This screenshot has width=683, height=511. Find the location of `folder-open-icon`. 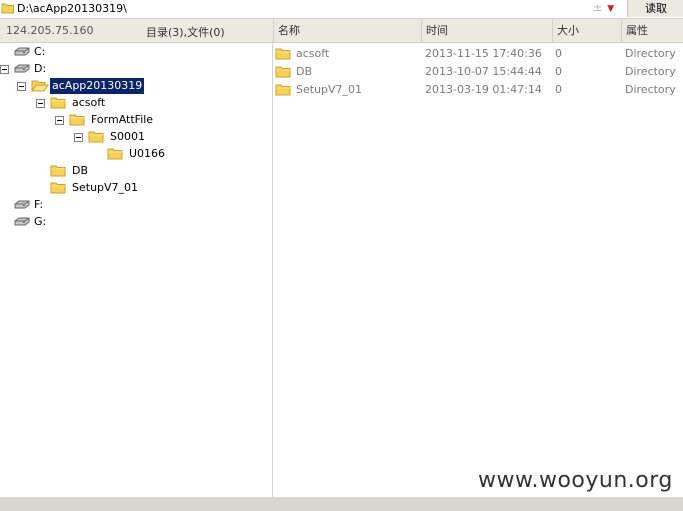

folder-open-icon is located at coordinates (40, 86).